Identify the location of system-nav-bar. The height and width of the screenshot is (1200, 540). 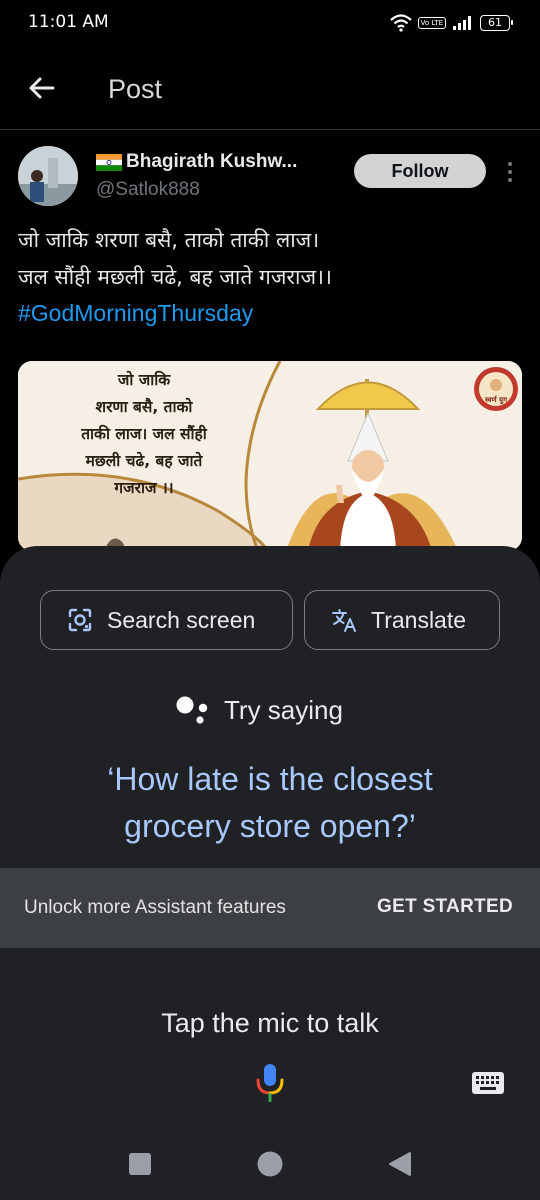
(270, 1165).